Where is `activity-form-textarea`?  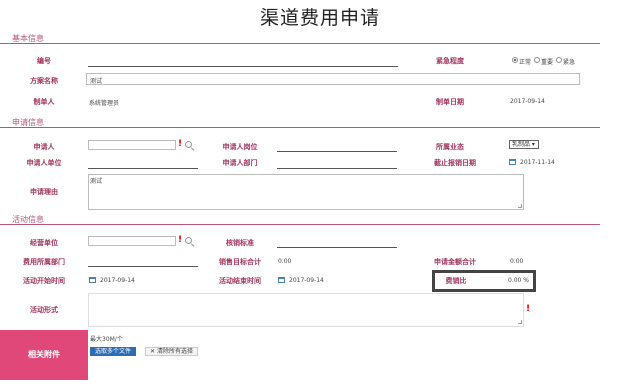
activity-form-textarea is located at coordinates (306, 310).